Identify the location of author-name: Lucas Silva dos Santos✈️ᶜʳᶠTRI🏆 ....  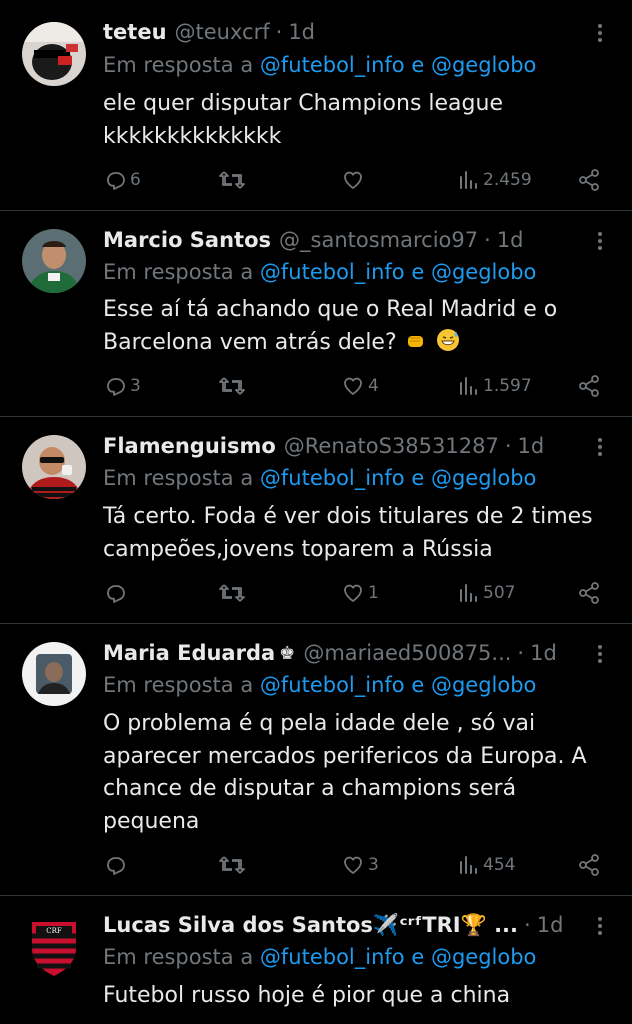
(310, 925).